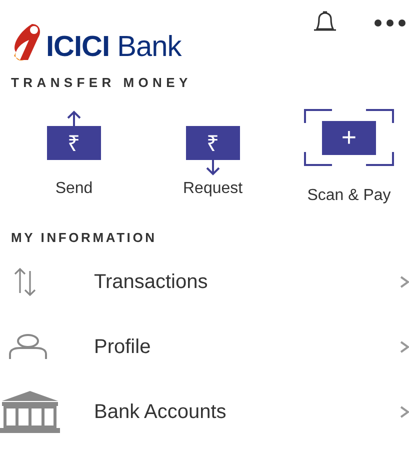 The width and height of the screenshot is (409, 450). What do you see at coordinates (204, 346) in the screenshot?
I see `list-item: Profile` at bounding box center [204, 346].